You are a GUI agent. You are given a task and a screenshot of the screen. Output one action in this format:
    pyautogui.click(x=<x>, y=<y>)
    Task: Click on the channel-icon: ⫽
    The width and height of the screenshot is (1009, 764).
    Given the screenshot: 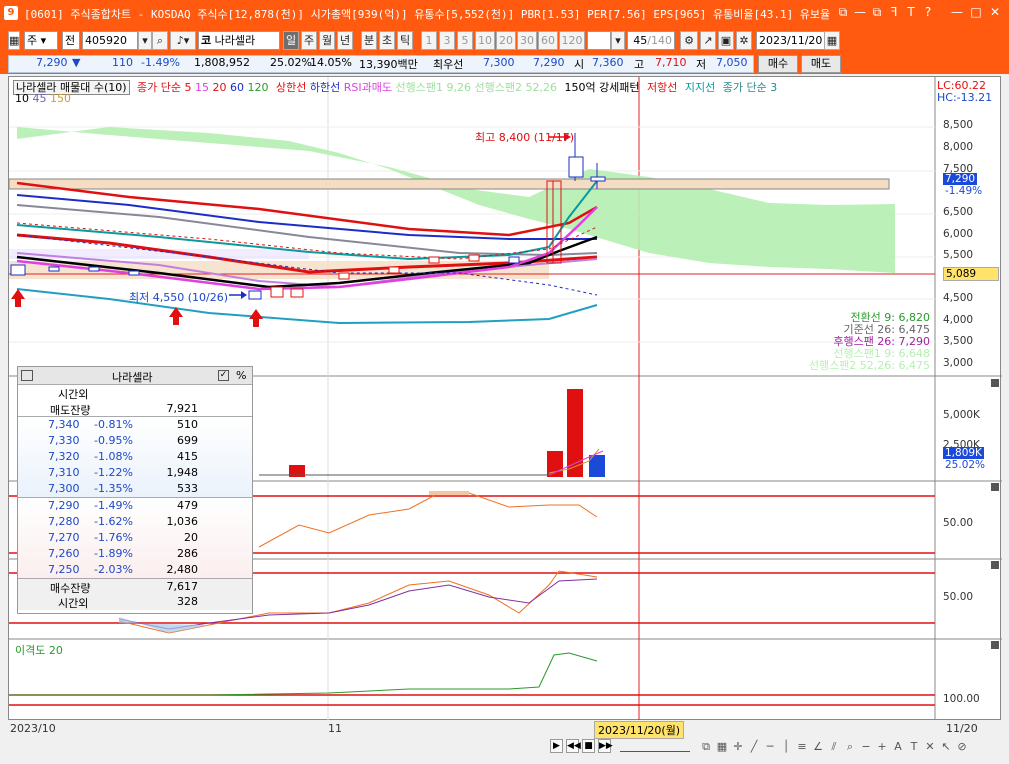 What is the action you would take?
    pyautogui.click(x=834, y=747)
    